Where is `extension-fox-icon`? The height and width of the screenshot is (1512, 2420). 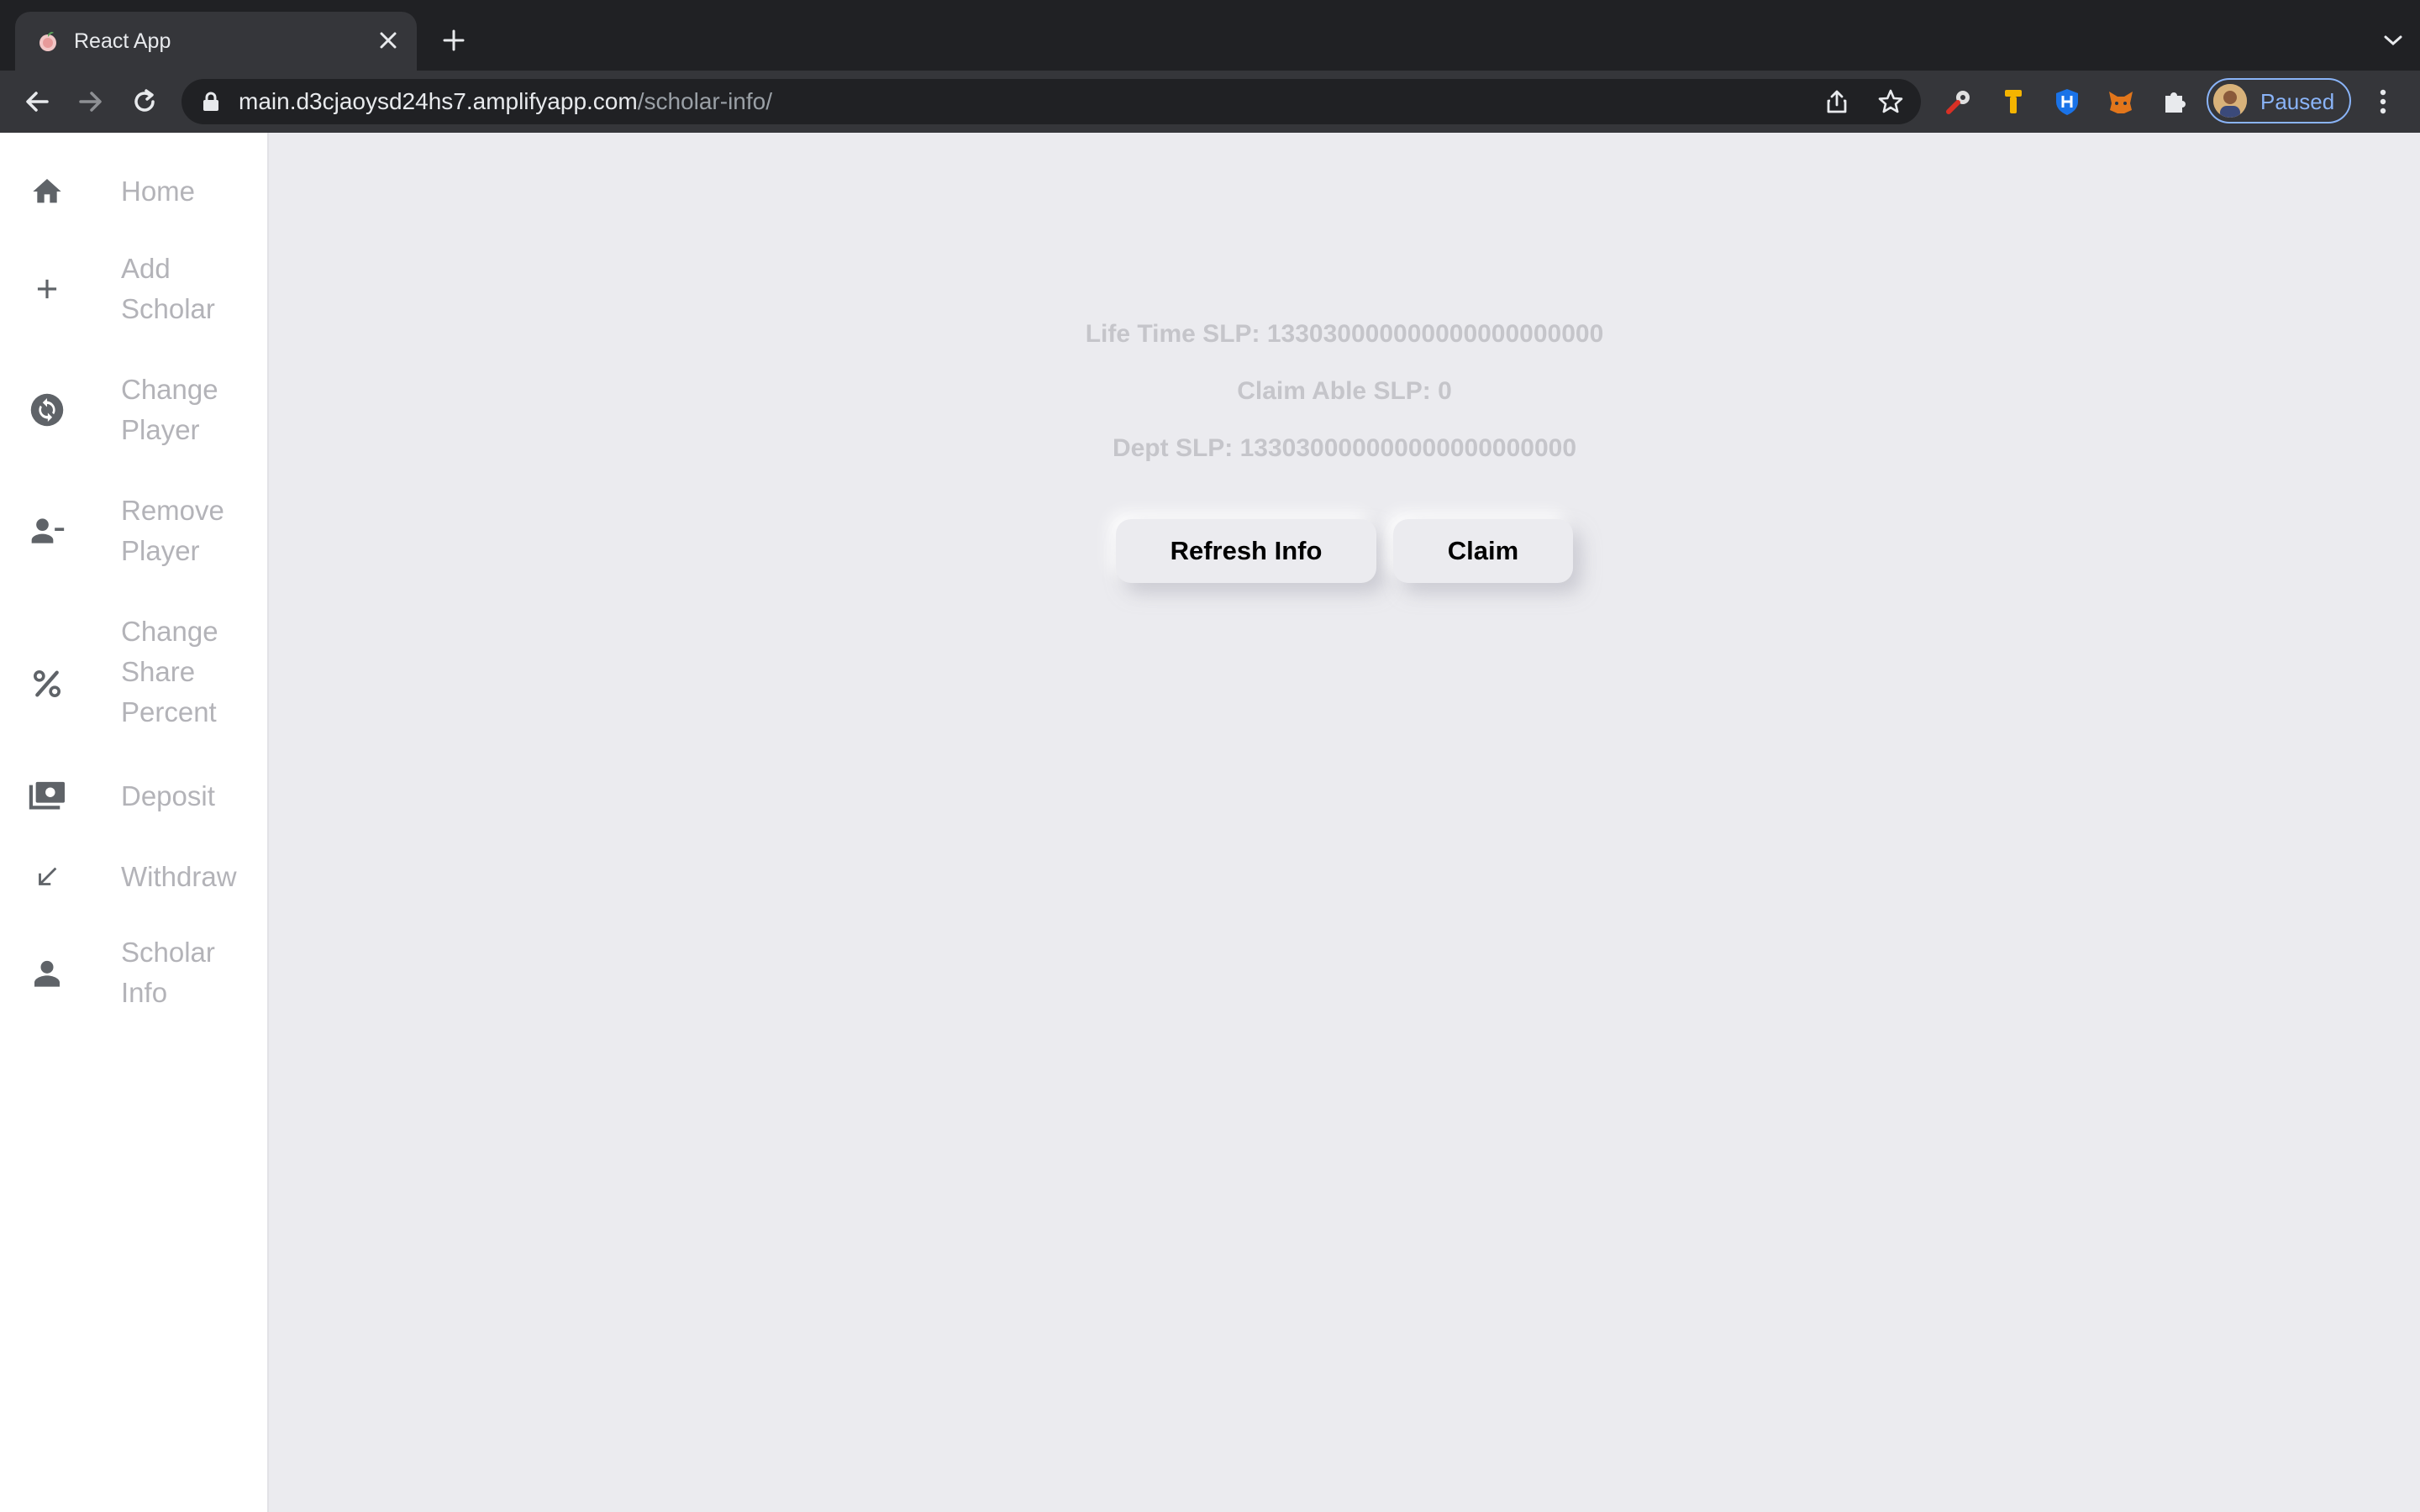
extension-fox-icon is located at coordinates (2120, 101).